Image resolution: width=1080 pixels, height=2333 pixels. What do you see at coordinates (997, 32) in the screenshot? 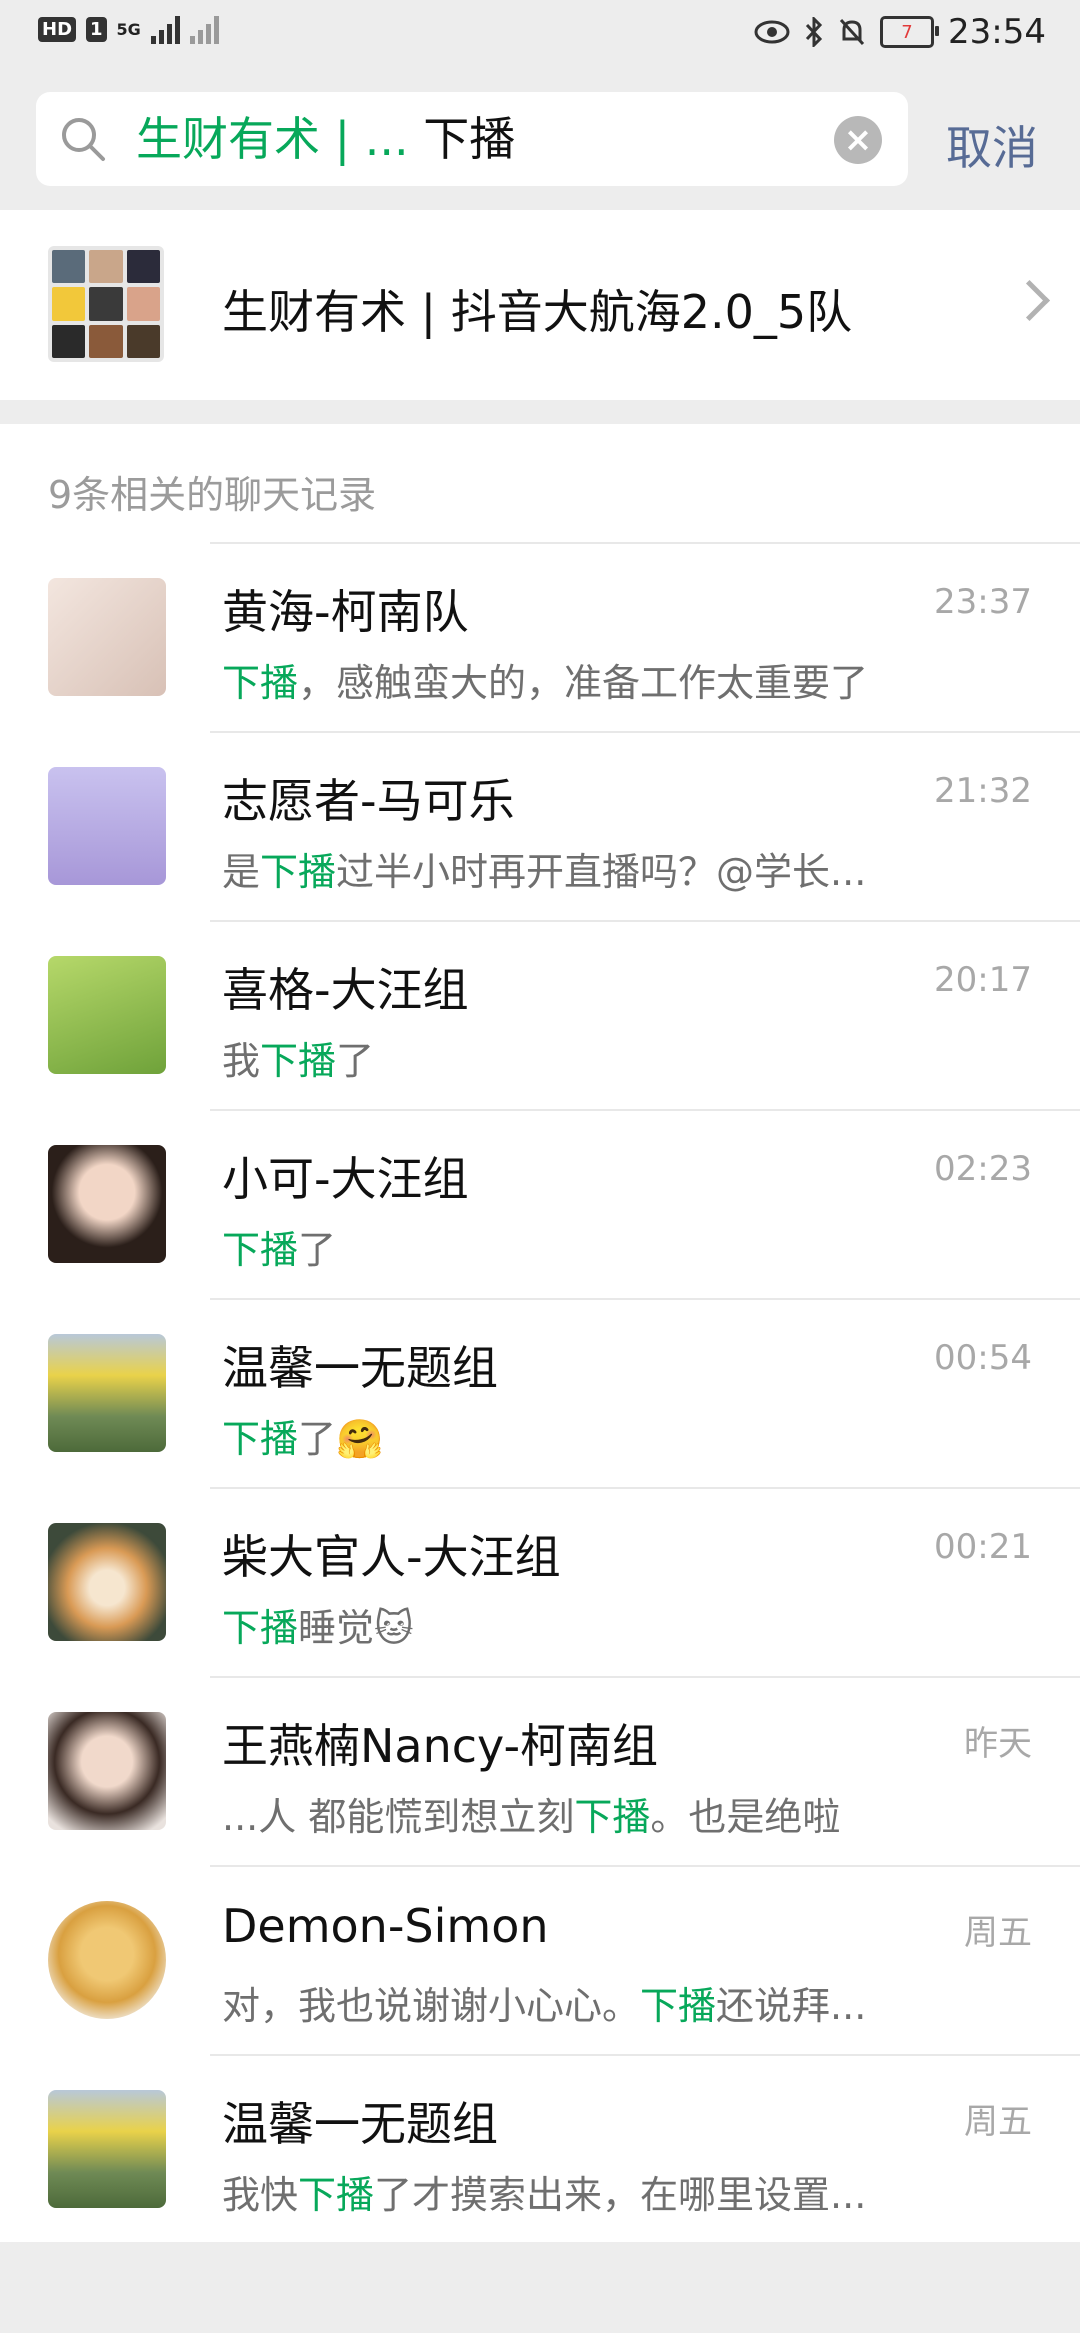
I see `clock: 23:54` at bounding box center [997, 32].